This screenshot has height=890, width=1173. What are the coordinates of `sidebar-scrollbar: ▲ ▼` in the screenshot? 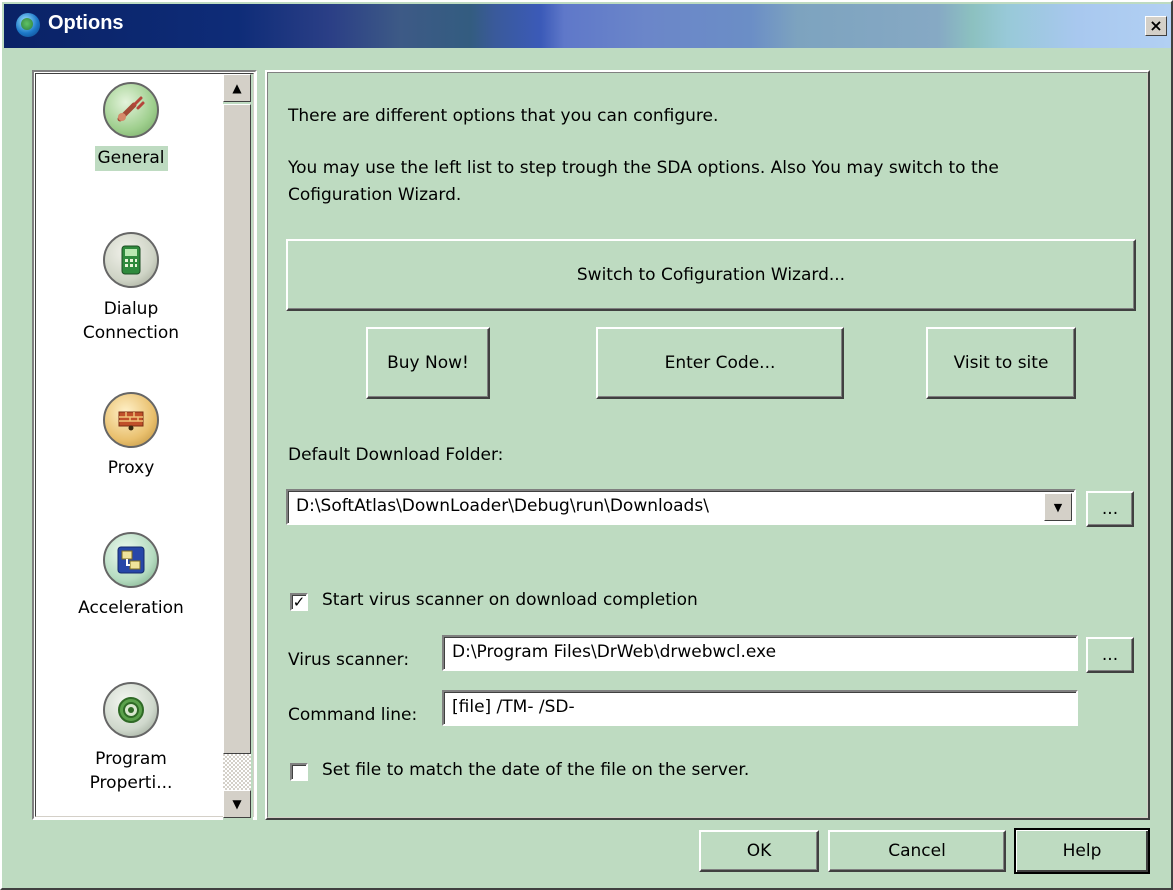 It's located at (238, 447).